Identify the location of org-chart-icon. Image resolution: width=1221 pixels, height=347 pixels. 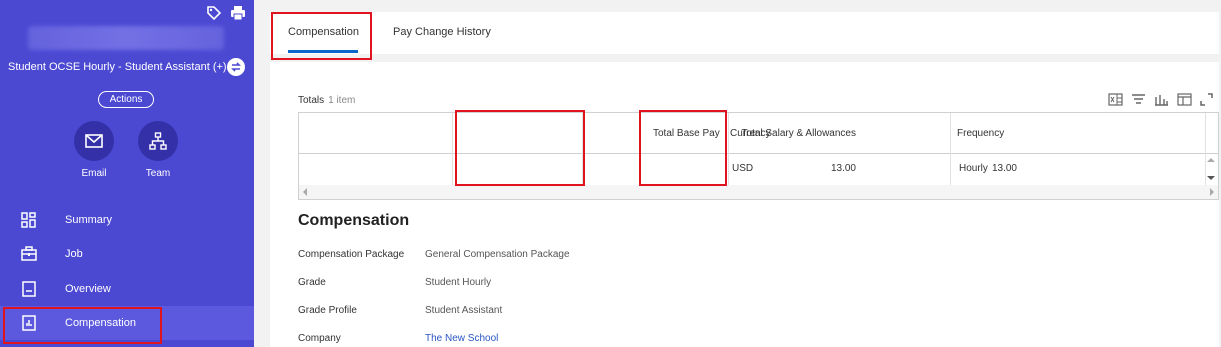
(158, 141).